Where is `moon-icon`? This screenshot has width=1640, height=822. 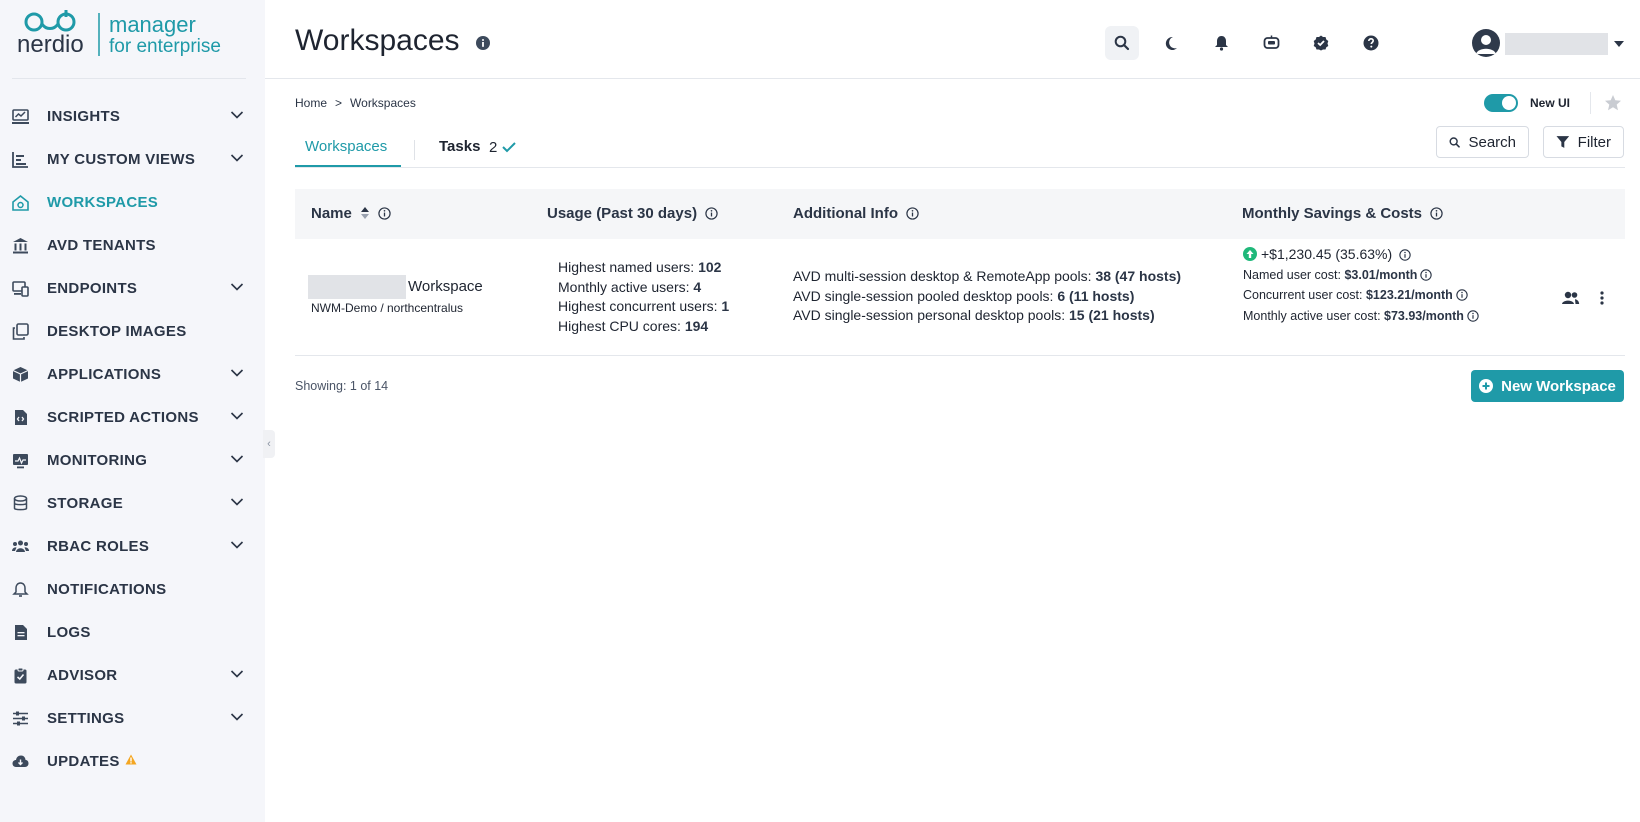 moon-icon is located at coordinates (1171, 43).